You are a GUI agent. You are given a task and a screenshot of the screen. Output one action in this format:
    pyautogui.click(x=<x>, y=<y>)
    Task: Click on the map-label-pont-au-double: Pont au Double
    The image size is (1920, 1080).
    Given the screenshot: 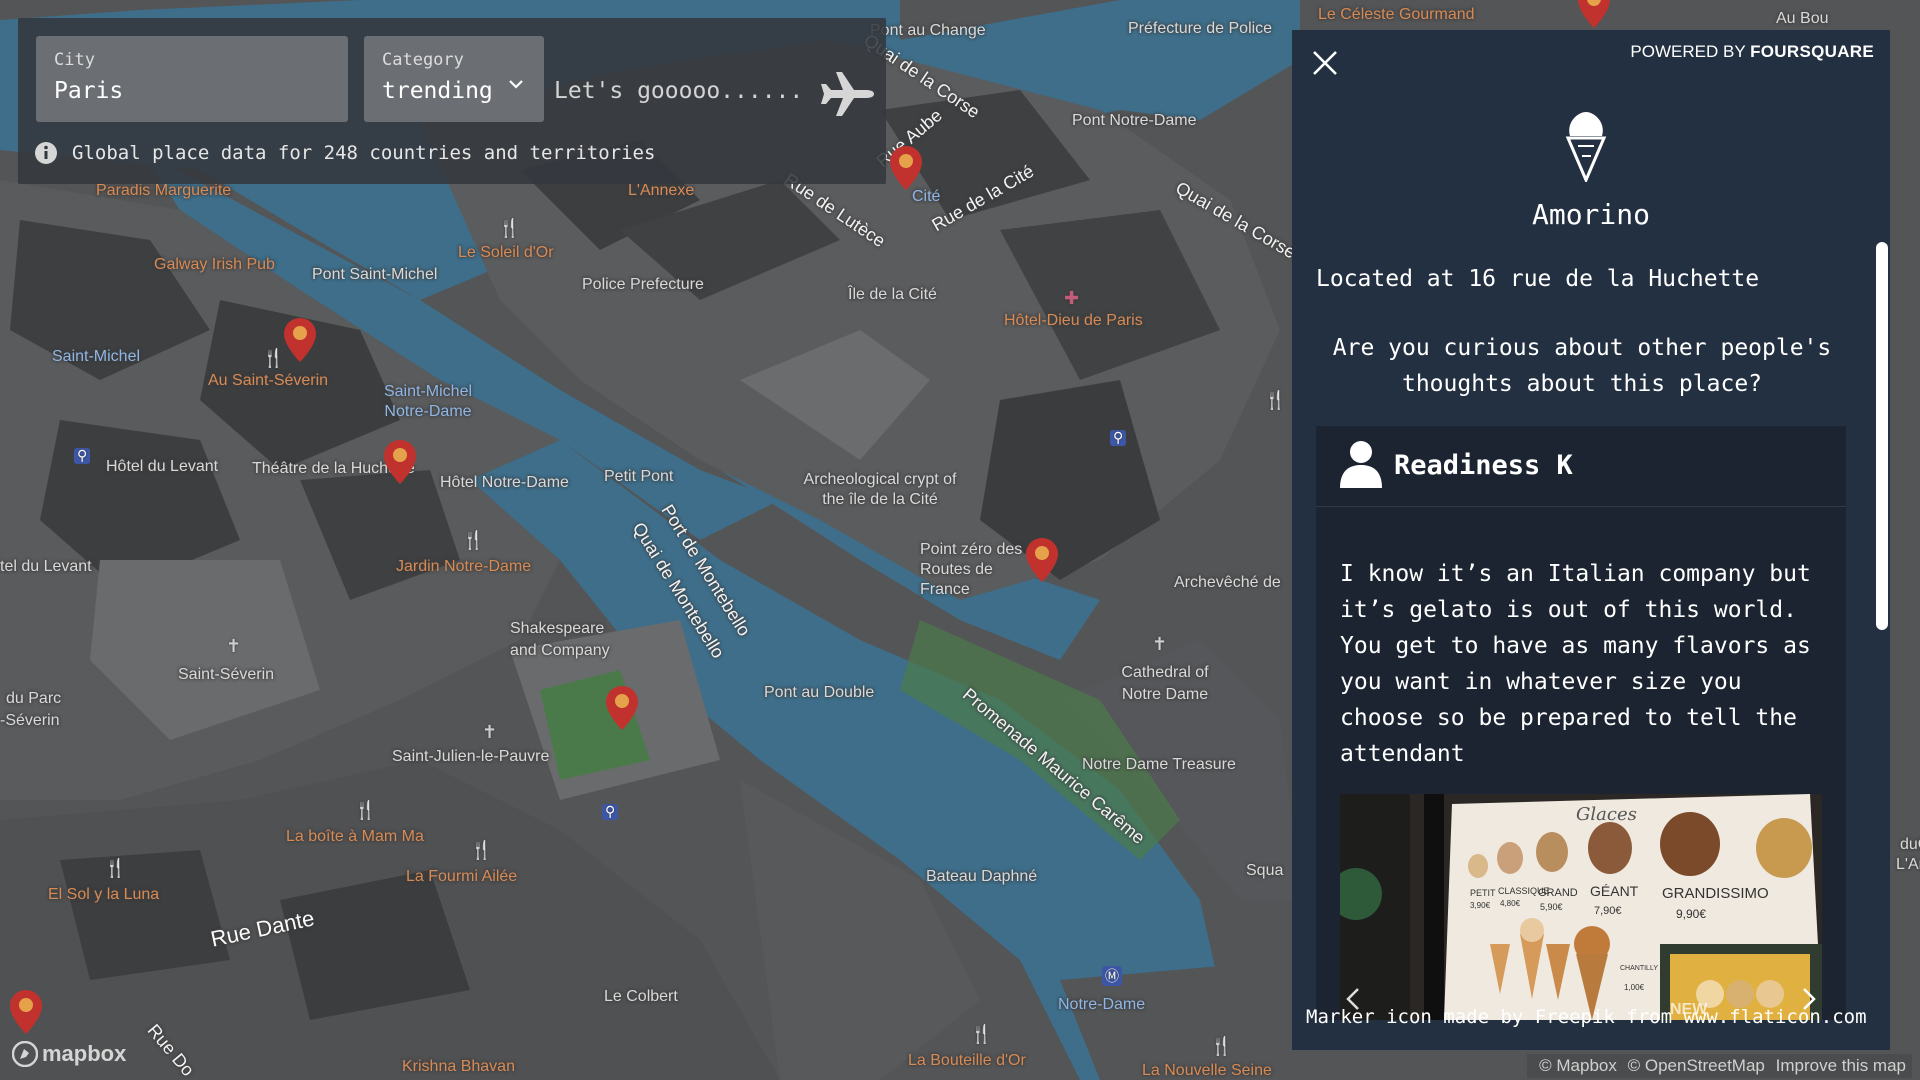 What is the action you would take?
    pyautogui.click(x=819, y=692)
    